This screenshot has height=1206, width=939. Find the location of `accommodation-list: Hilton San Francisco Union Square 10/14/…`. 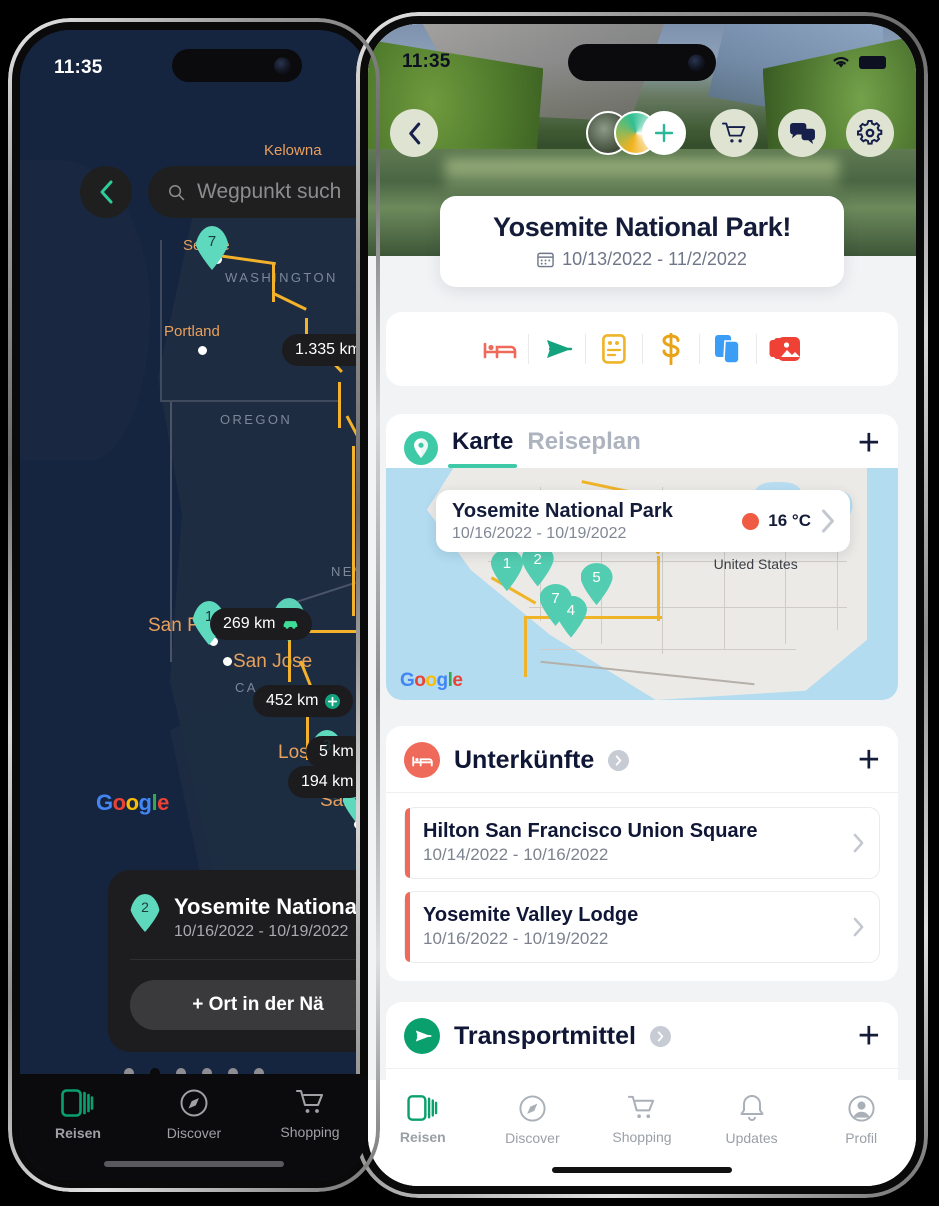

accommodation-list: Hilton San Francisco Union Square 10/14/… is located at coordinates (642, 887).